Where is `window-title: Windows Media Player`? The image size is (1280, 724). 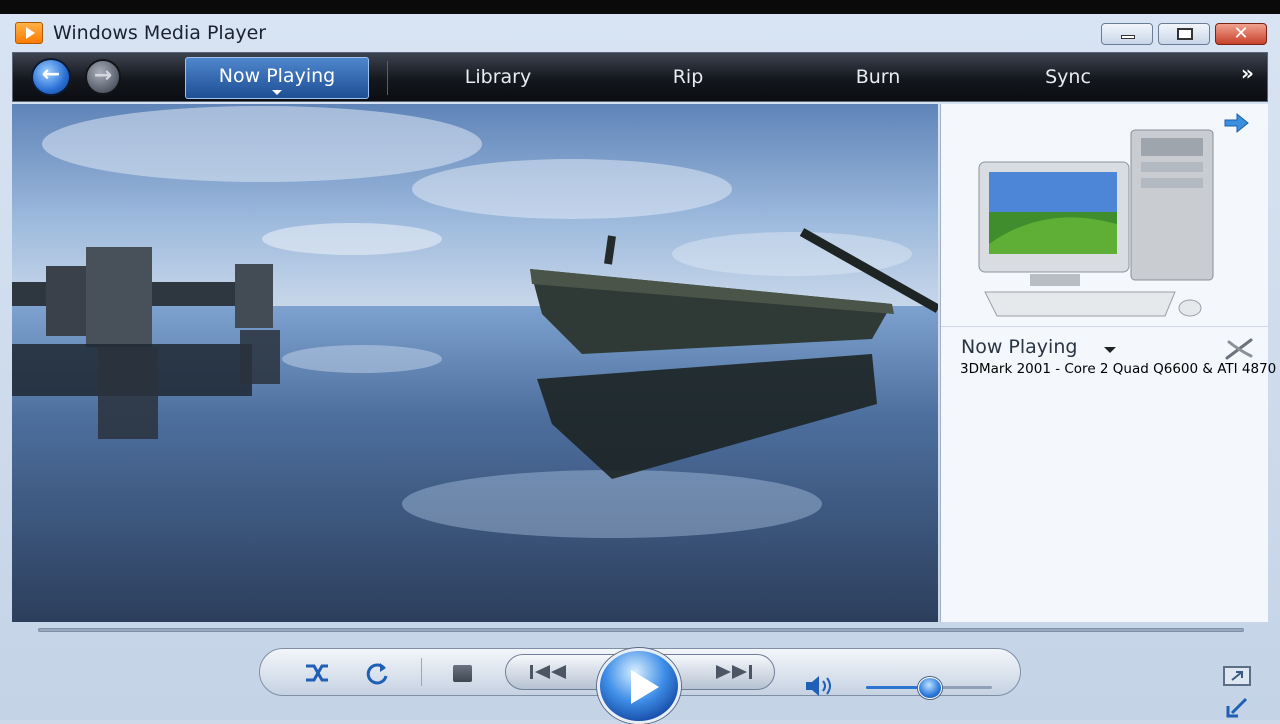
window-title: Windows Media Player is located at coordinates (160, 33).